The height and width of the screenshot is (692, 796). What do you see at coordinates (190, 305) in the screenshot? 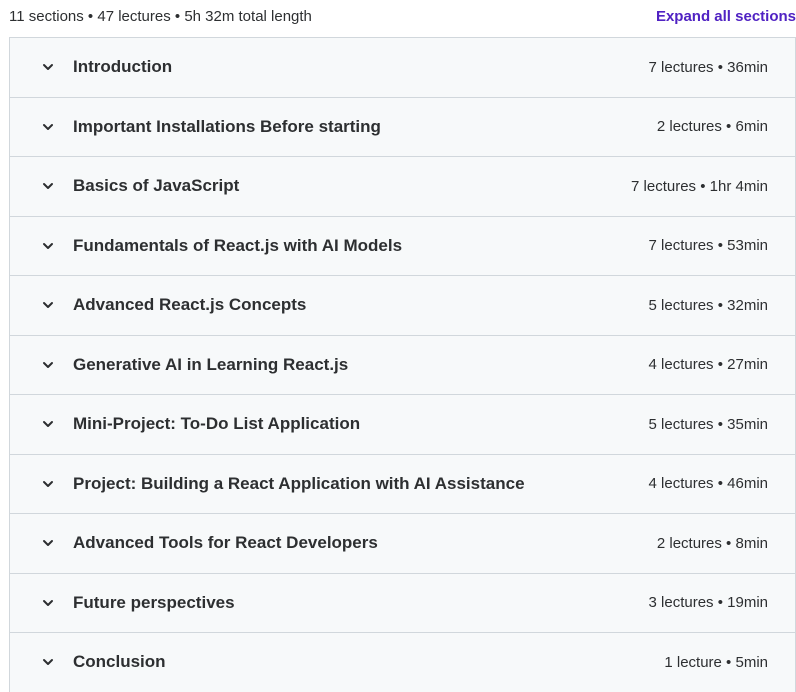
I see `section-title: Advanced React.js Concepts` at bounding box center [190, 305].